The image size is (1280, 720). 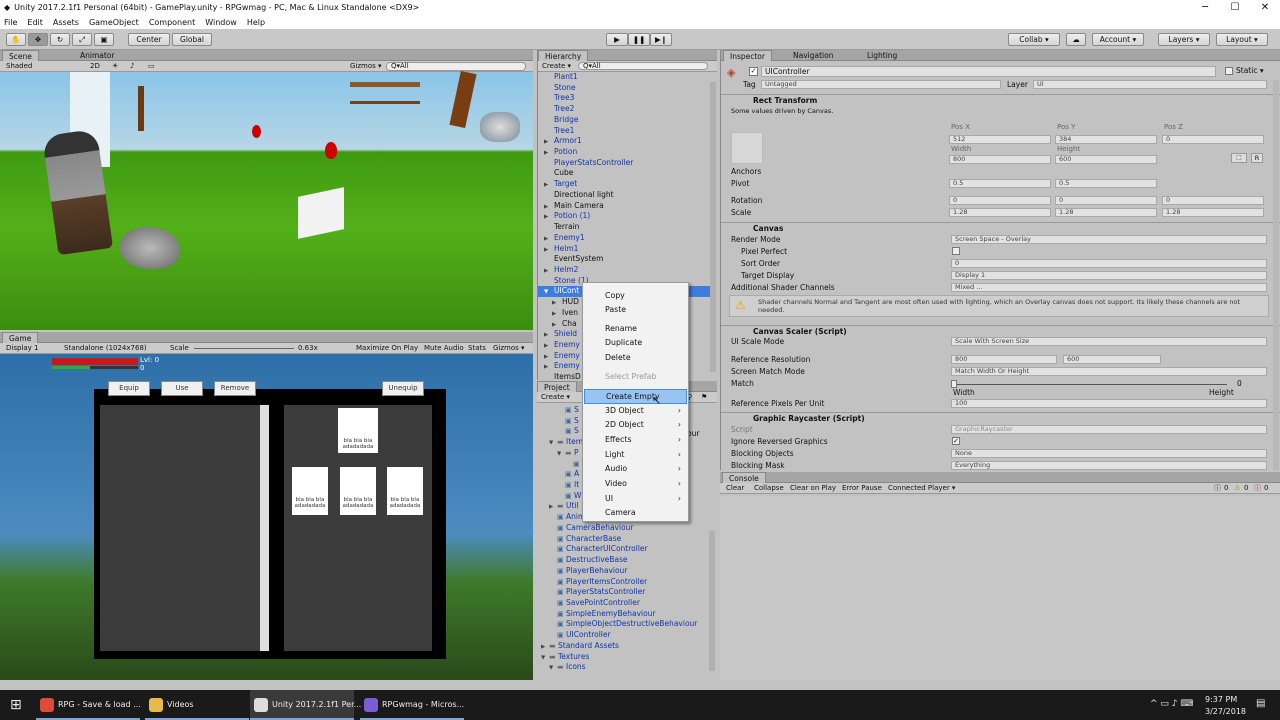 I want to click on hierarchy-item: Cube, so click(x=624, y=173).